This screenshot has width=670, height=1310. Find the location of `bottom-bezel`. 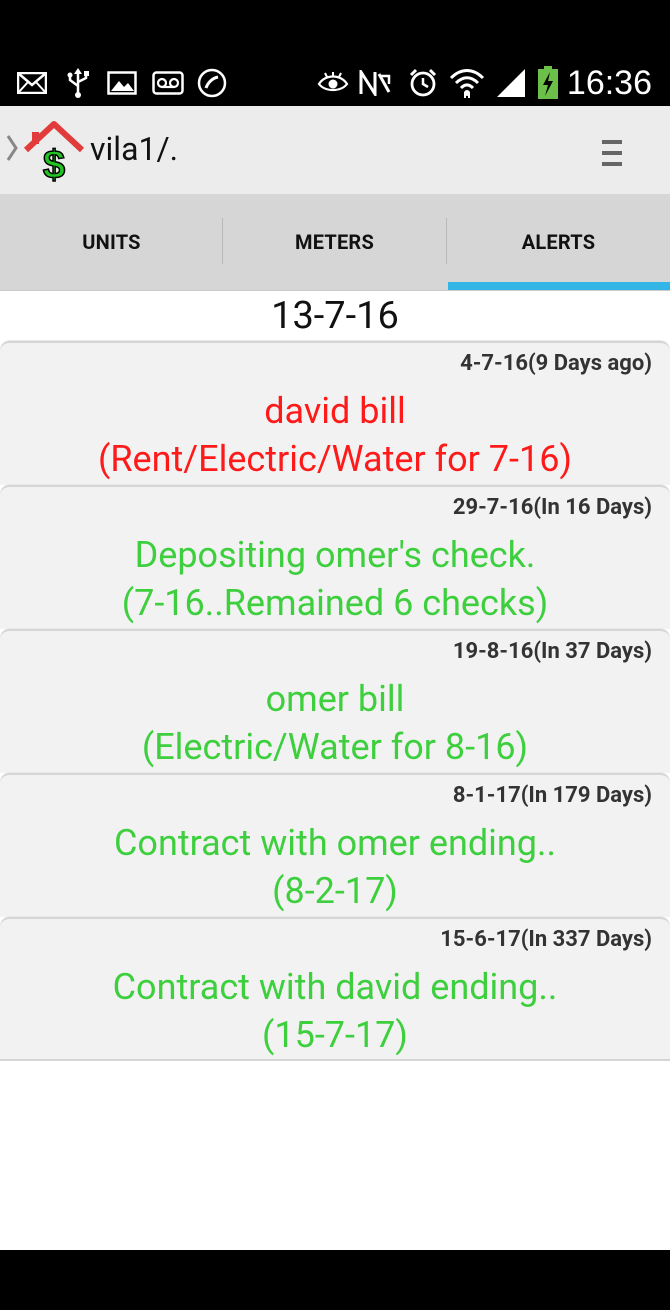

bottom-bezel is located at coordinates (335, 1280).